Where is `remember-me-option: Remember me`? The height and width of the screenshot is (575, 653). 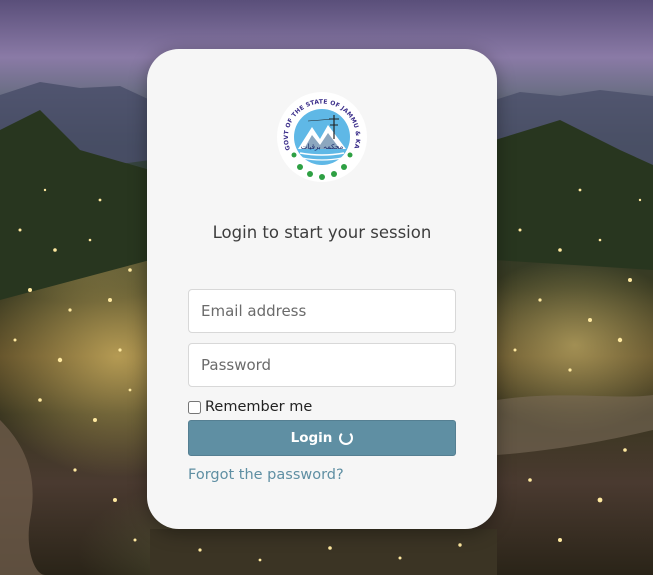
remember-me-option: Remember me is located at coordinates (250, 407).